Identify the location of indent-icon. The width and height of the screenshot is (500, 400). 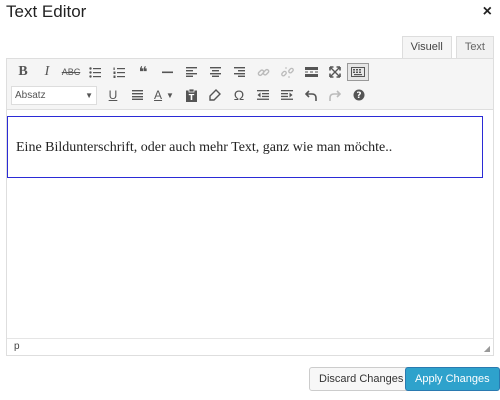
(287, 95).